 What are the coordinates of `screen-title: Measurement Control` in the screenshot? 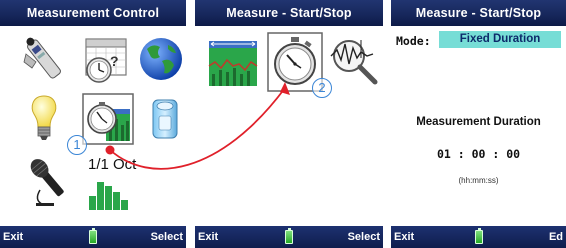 It's located at (93, 13).